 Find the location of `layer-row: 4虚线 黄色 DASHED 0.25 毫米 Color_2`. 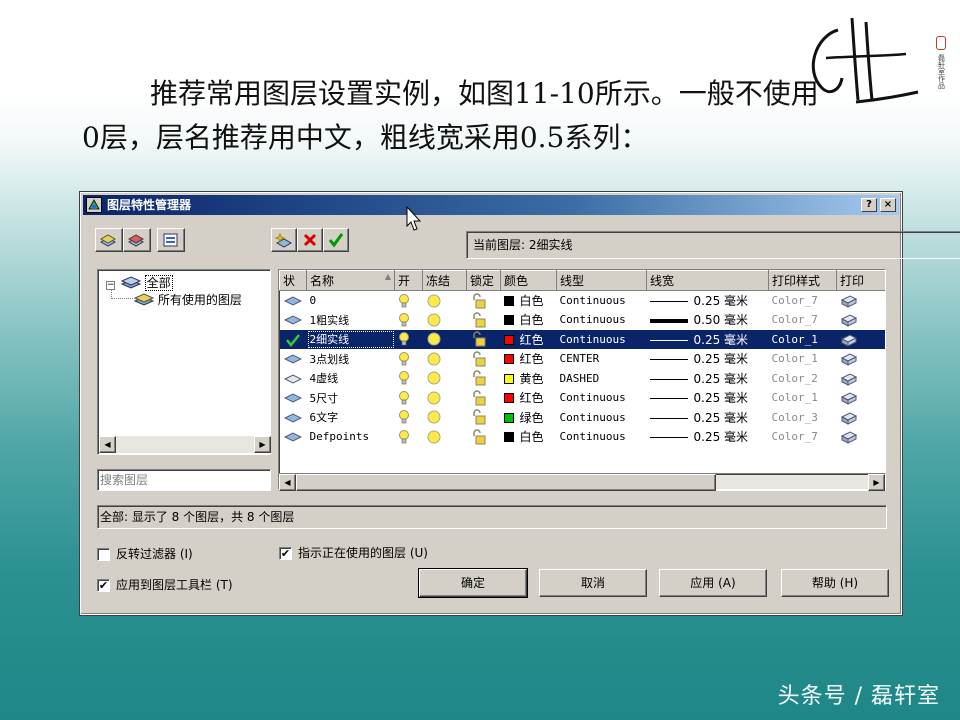

layer-row: 4虚线 黄色 DASHED 0.25 毫米 Color_2 is located at coordinates (583, 379).